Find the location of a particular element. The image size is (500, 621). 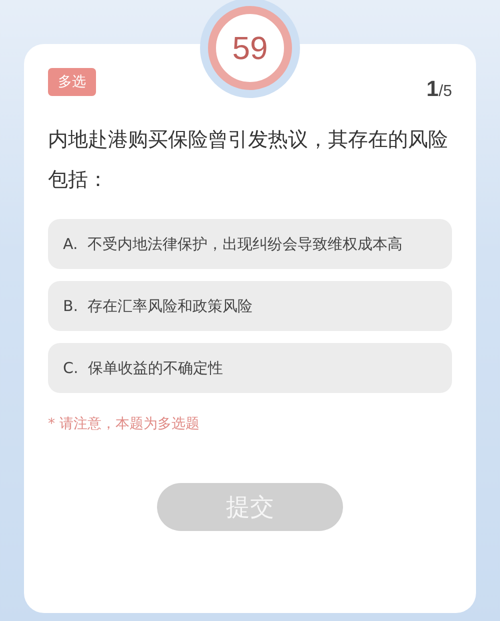

timer-value: 59 is located at coordinates (250, 48).